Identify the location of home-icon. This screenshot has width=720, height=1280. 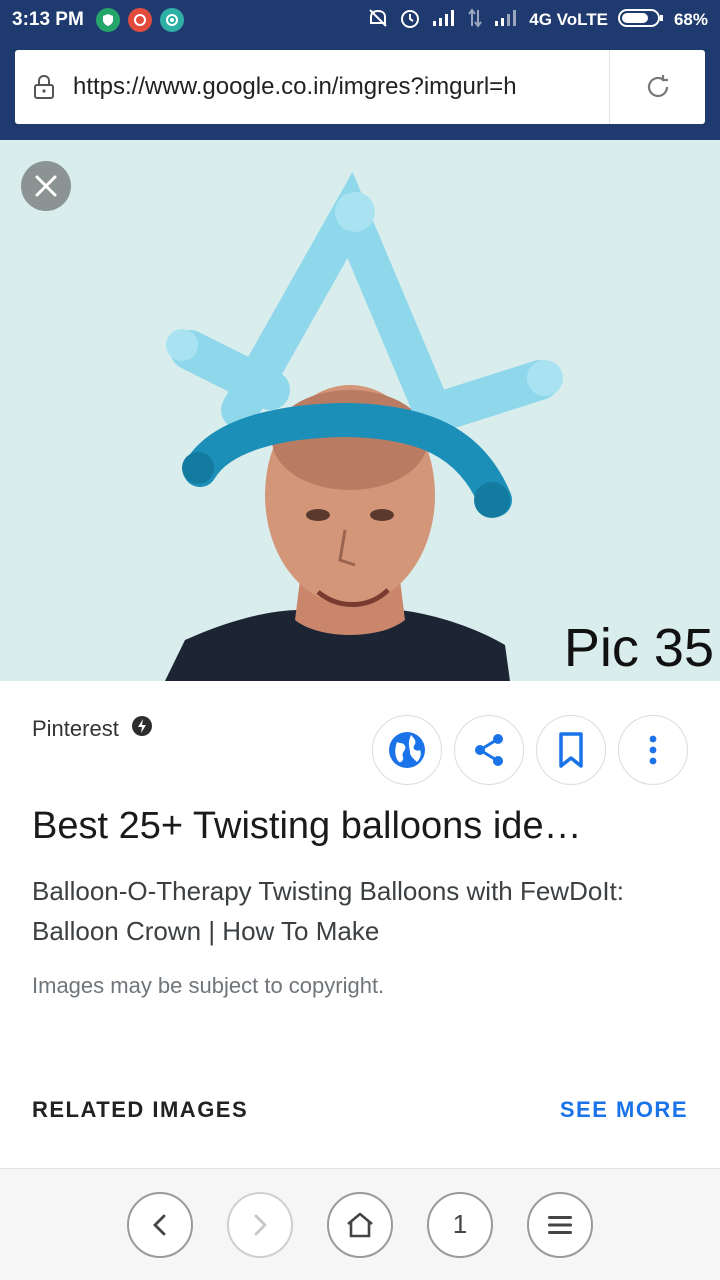
(360, 1224).